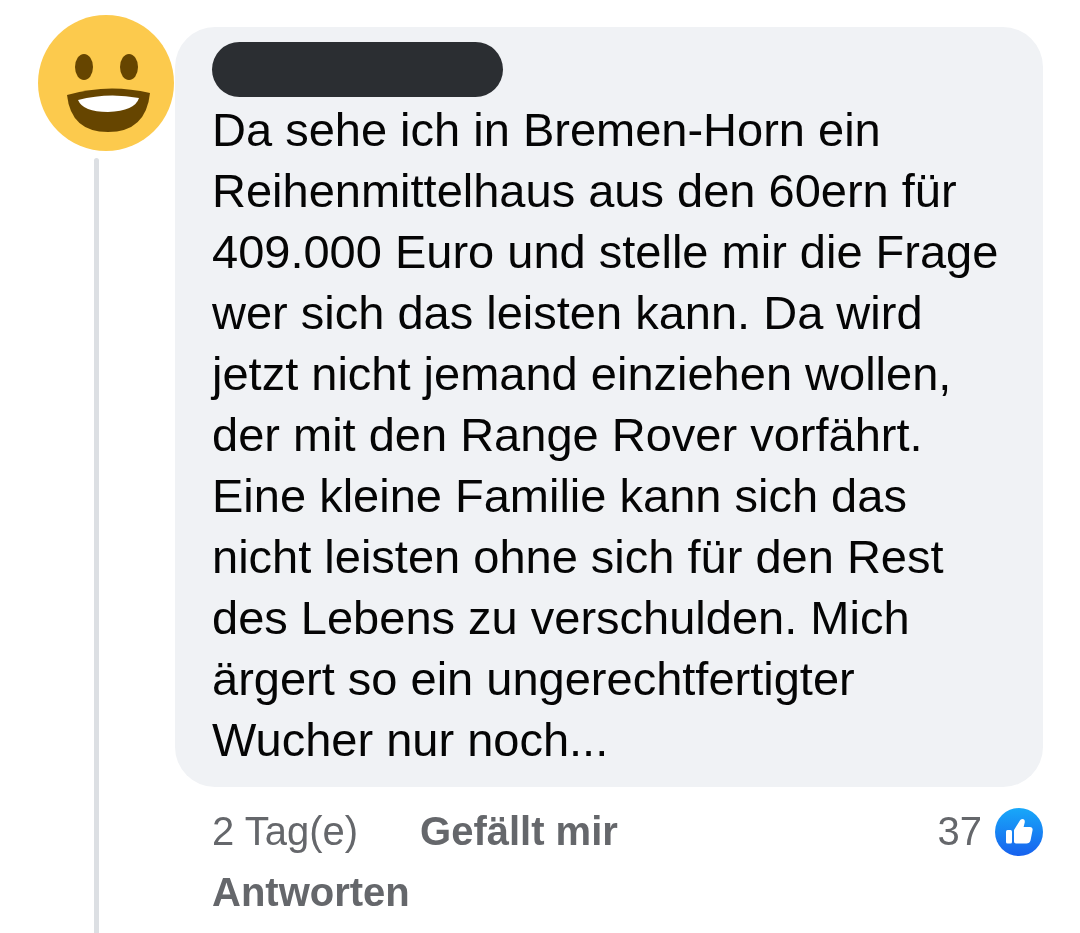 This screenshot has height=933, width=1080. I want to click on comment-time: 2 Tag(e), so click(285, 831).